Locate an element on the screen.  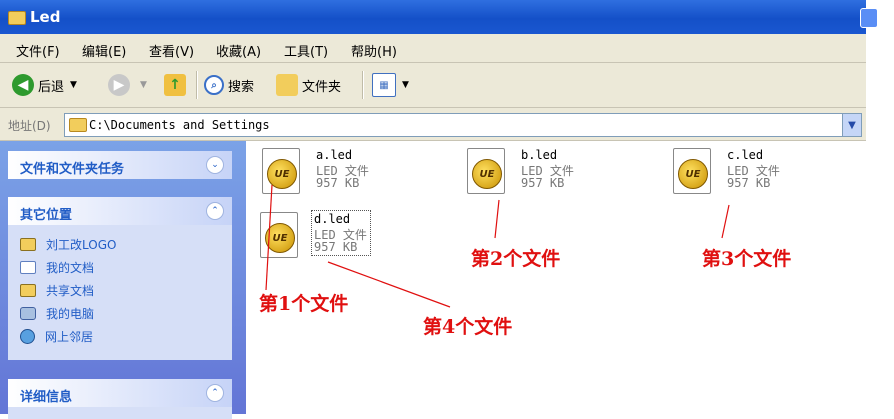
annotation-file-3: 第3个文件 is located at coordinates (747, 259).